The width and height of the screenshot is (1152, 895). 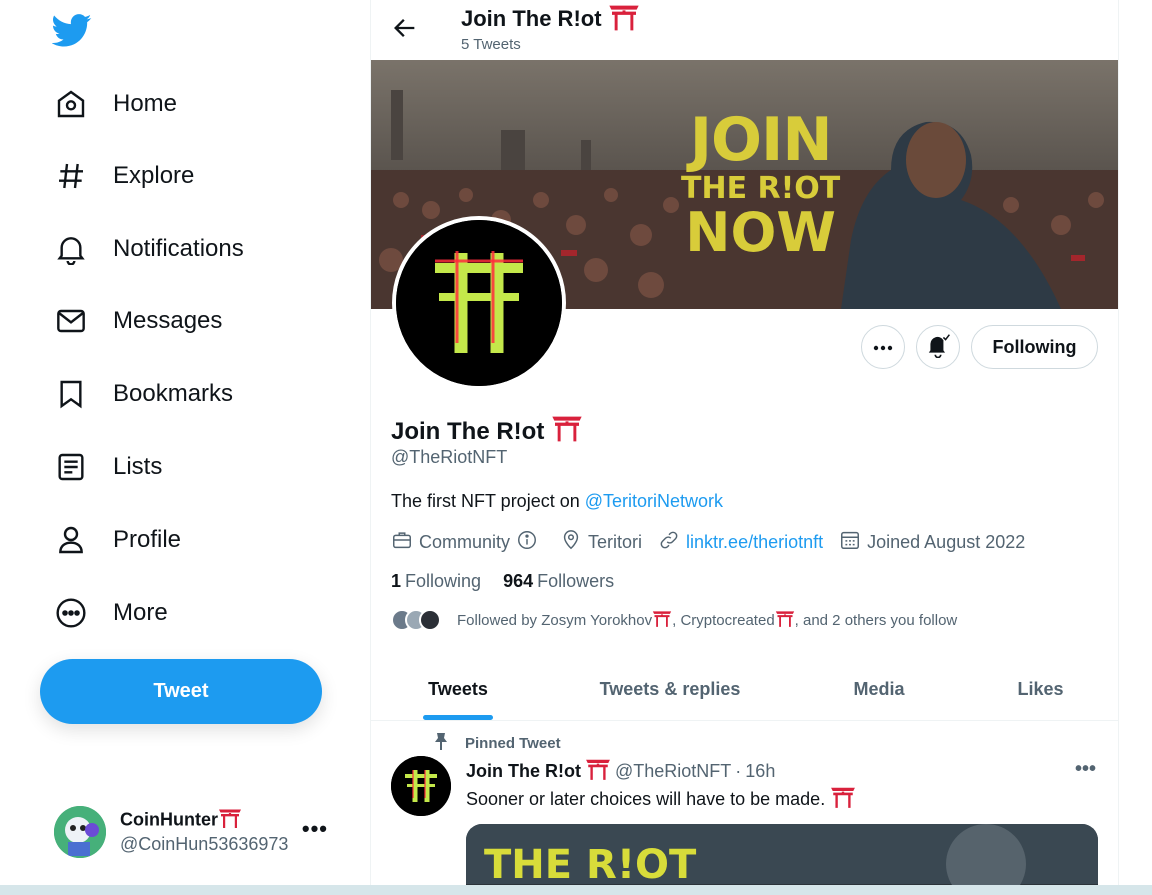 What do you see at coordinates (71, 613) in the screenshot?
I see `more-circle-icon` at bounding box center [71, 613].